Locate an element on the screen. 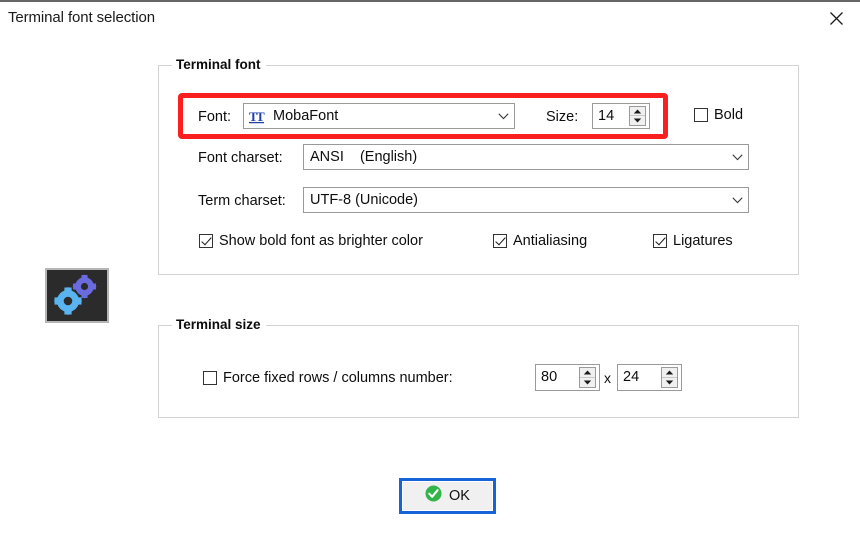 Image resolution: width=860 pixels, height=533 pixels. rows-stepper-buttons is located at coordinates (669, 377).